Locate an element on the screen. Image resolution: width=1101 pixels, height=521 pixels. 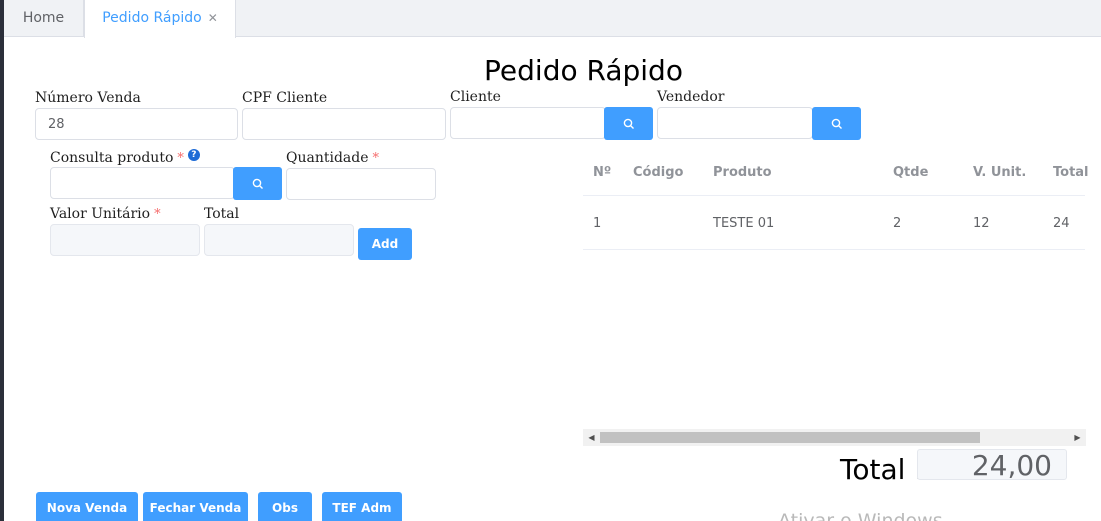
horizontal-scrollbar: ◀ ▶ is located at coordinates (834, 437).